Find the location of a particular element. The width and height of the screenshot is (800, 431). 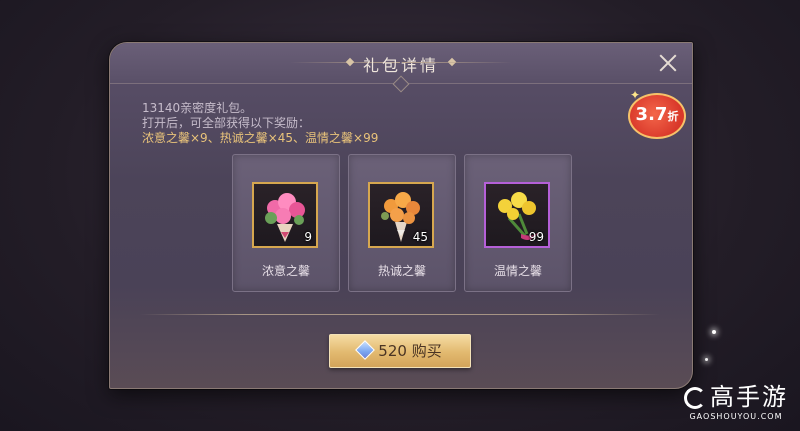

item-icon-frame: 45 is located at coordinates (401, 215).